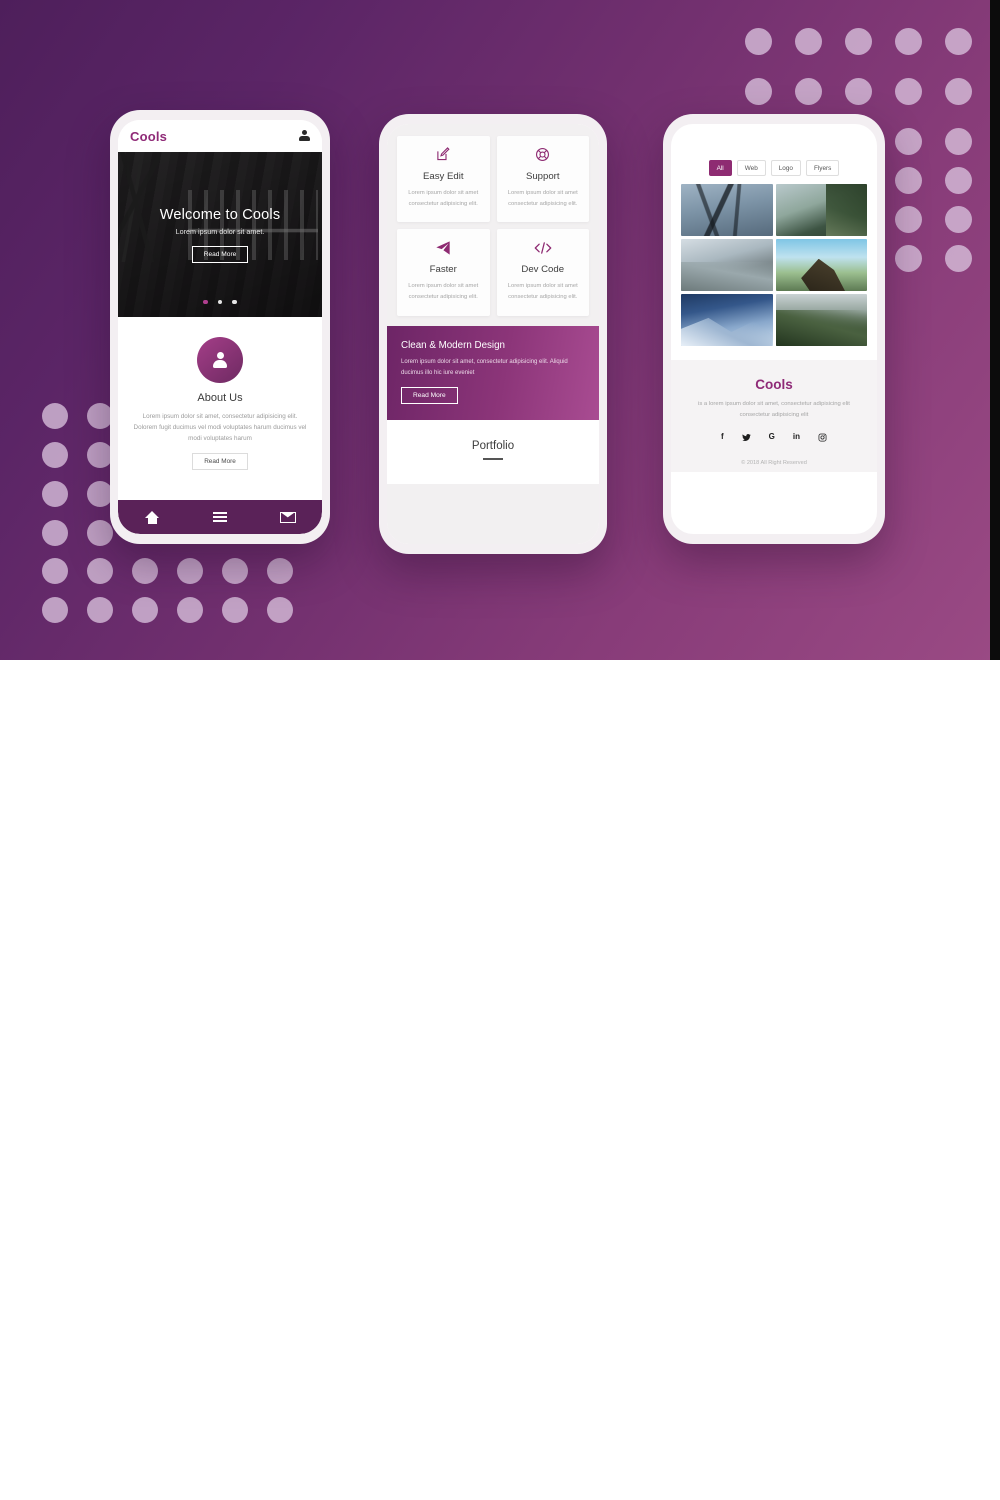 This screenshot has width=1000, height=1500. I want to click on person-avatar-icon, so click(220, 360).